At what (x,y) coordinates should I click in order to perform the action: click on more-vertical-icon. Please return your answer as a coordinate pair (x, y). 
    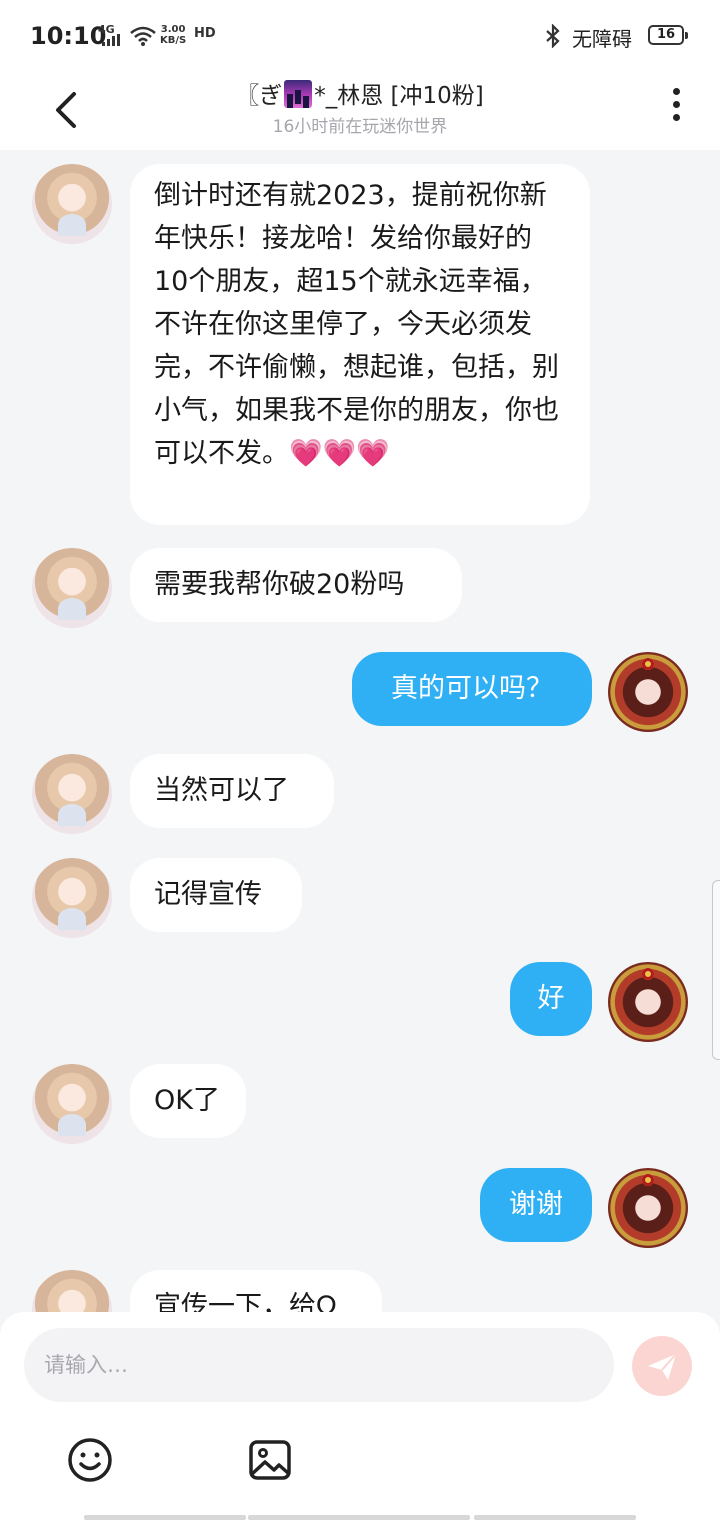
    Looking at the image, I should click on (676, 104).